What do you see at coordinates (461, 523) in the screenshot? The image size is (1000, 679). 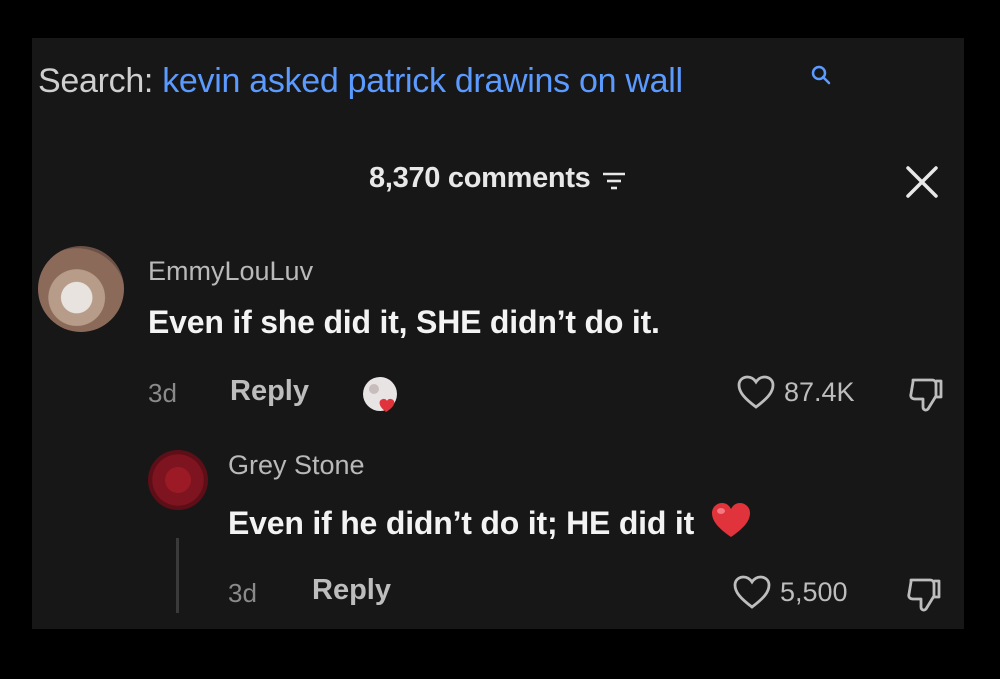 I see `comment-text-body: Even if he didn’t do it; HE did it` at bounding box center [461, 523].